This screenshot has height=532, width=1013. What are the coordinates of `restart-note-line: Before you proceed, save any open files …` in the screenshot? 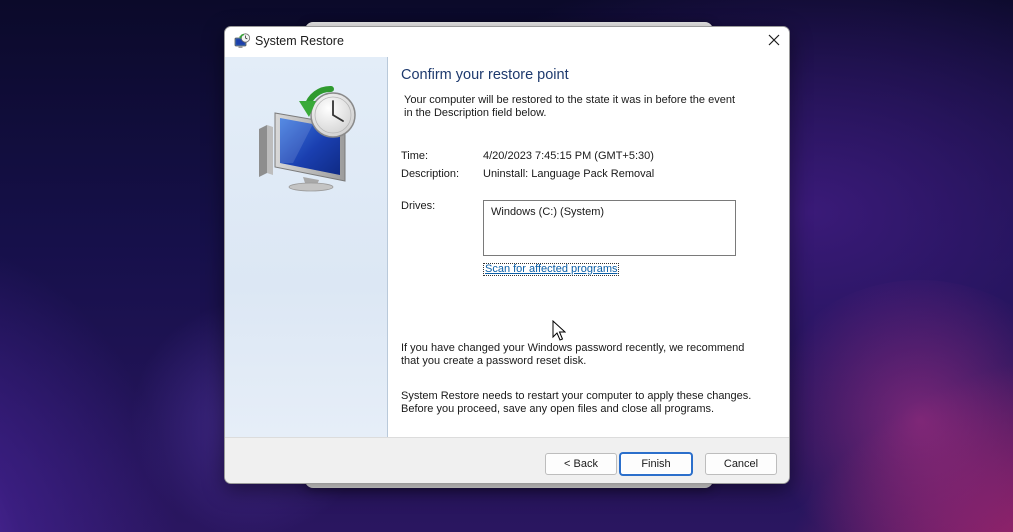 It's located at (558, 409).